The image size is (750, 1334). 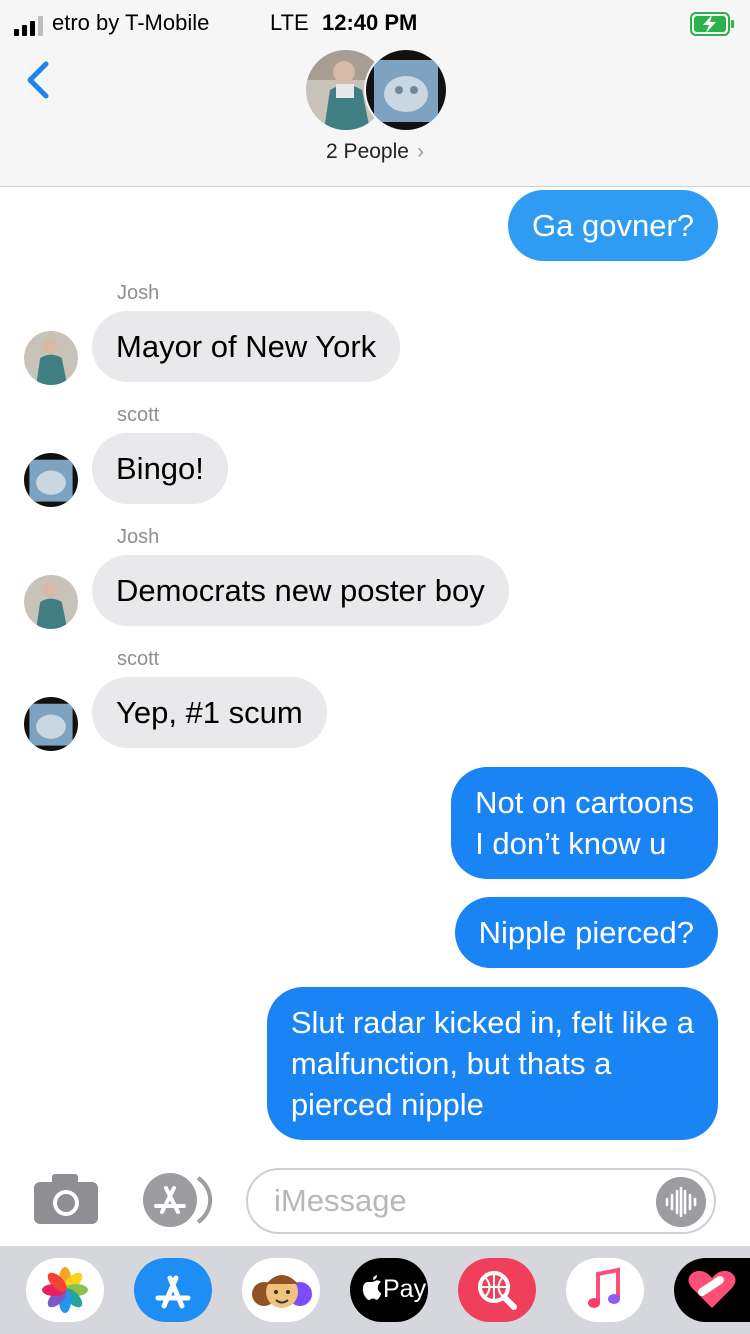 I want to click on status-bar: etro by T-Mobile LTE 12:40 PM, so click(x=375, y=23).